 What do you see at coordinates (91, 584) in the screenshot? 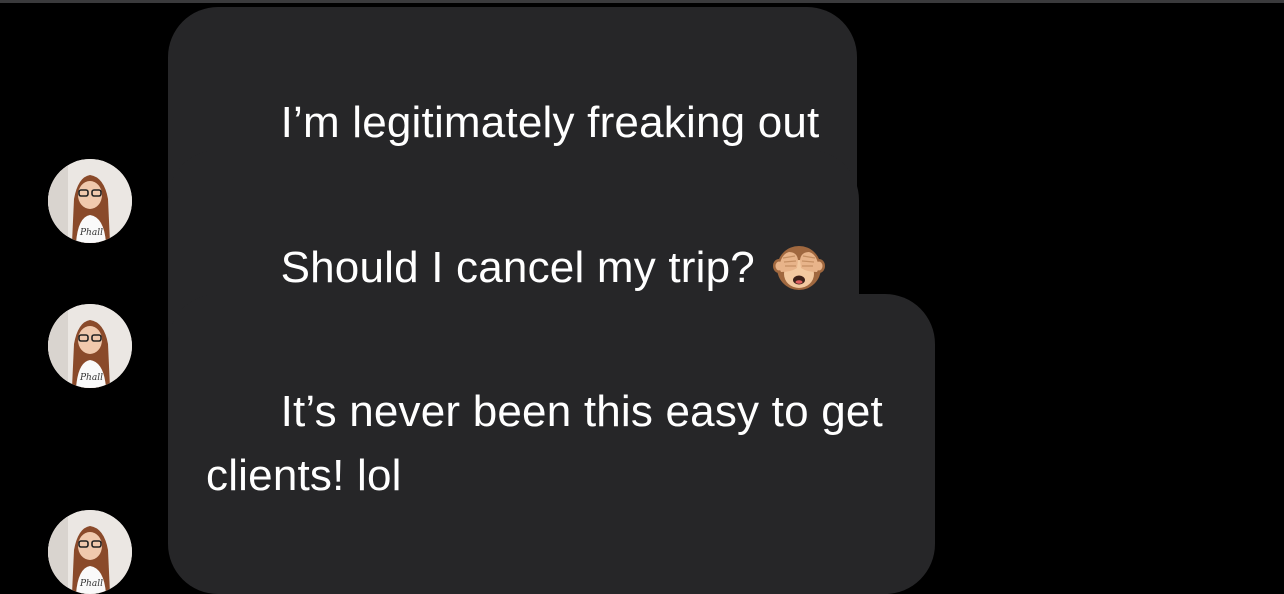
I see `svg-text: Phall` at bounding box center [91, 584].